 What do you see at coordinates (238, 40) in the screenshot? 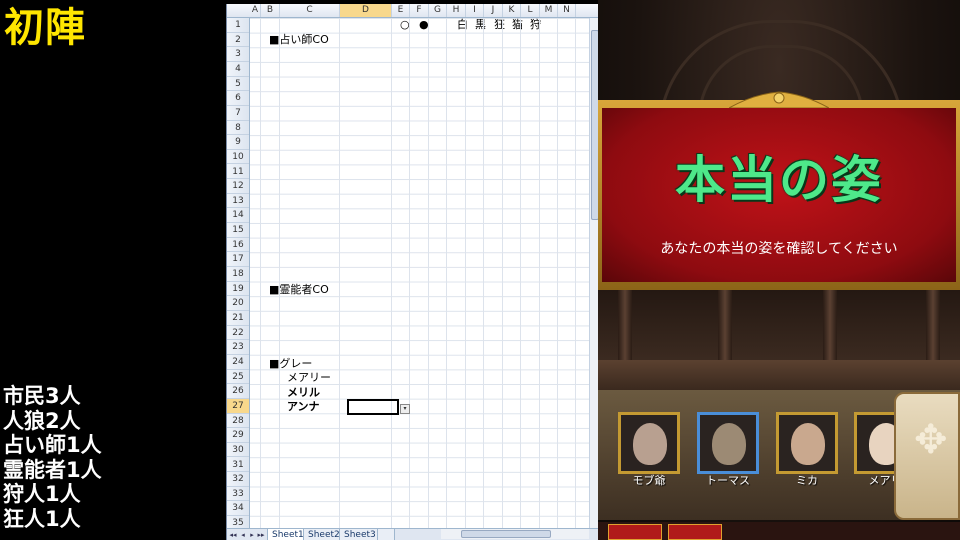
I see `row-number-2: 2` at bounding box center [238, 40].